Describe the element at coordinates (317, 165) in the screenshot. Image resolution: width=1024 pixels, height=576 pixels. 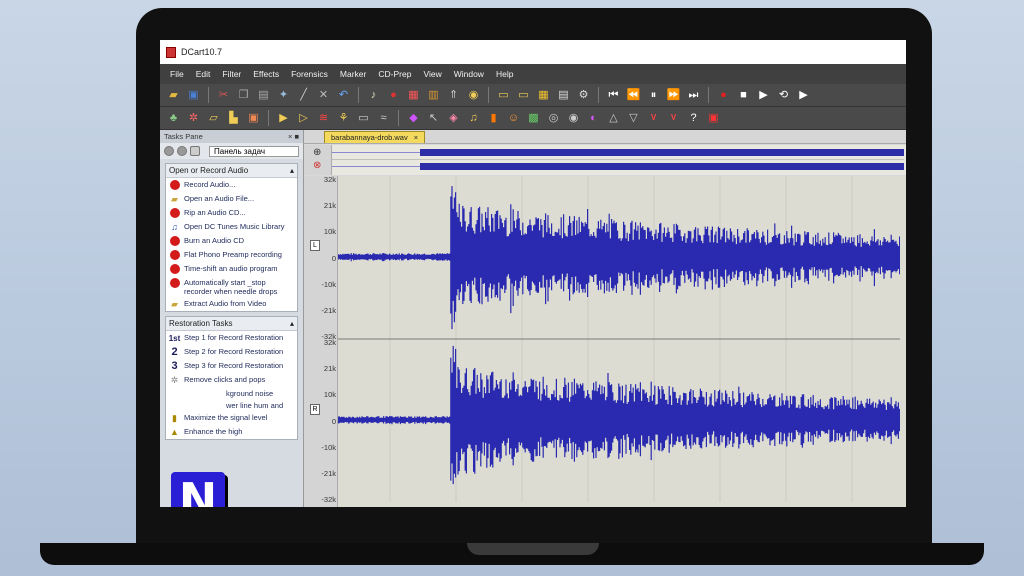
I see `zoom-tool-icon: ⊗` at that location.